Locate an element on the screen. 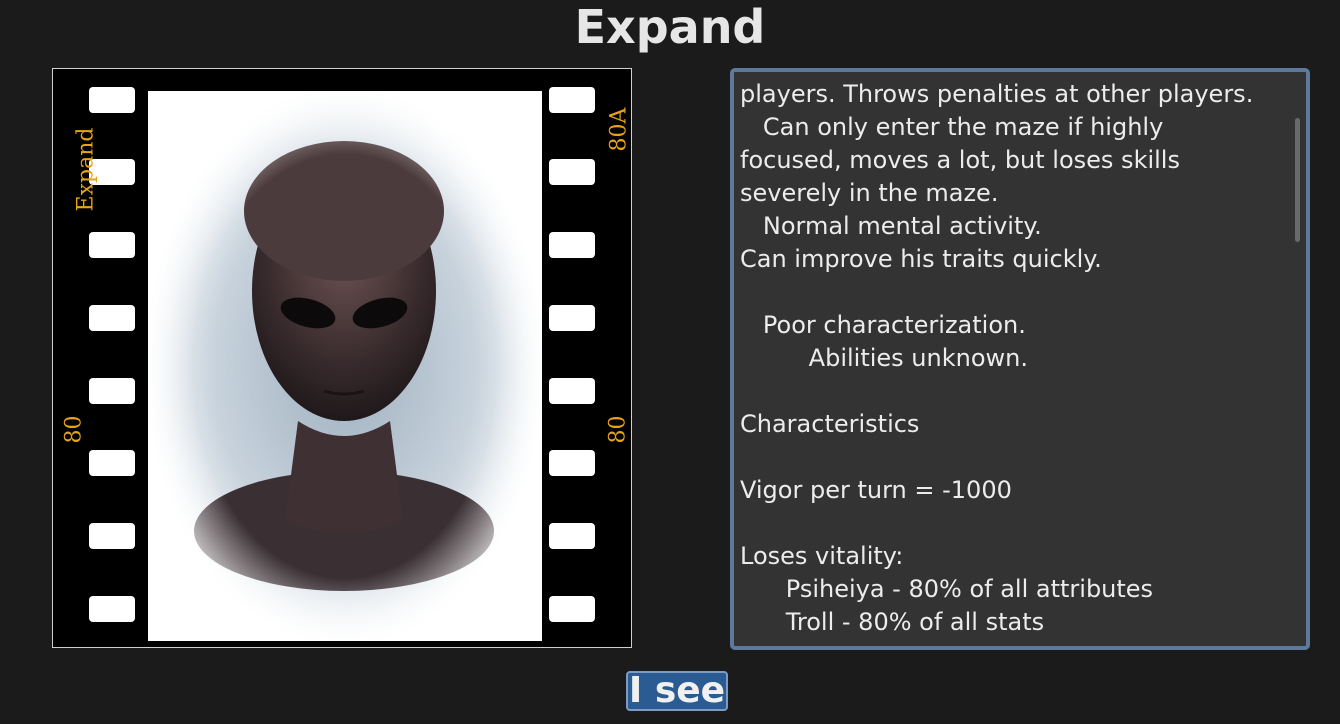 The image size is (1340, 724). description-line: severely in the maze. is located at coordinates (869, 193).